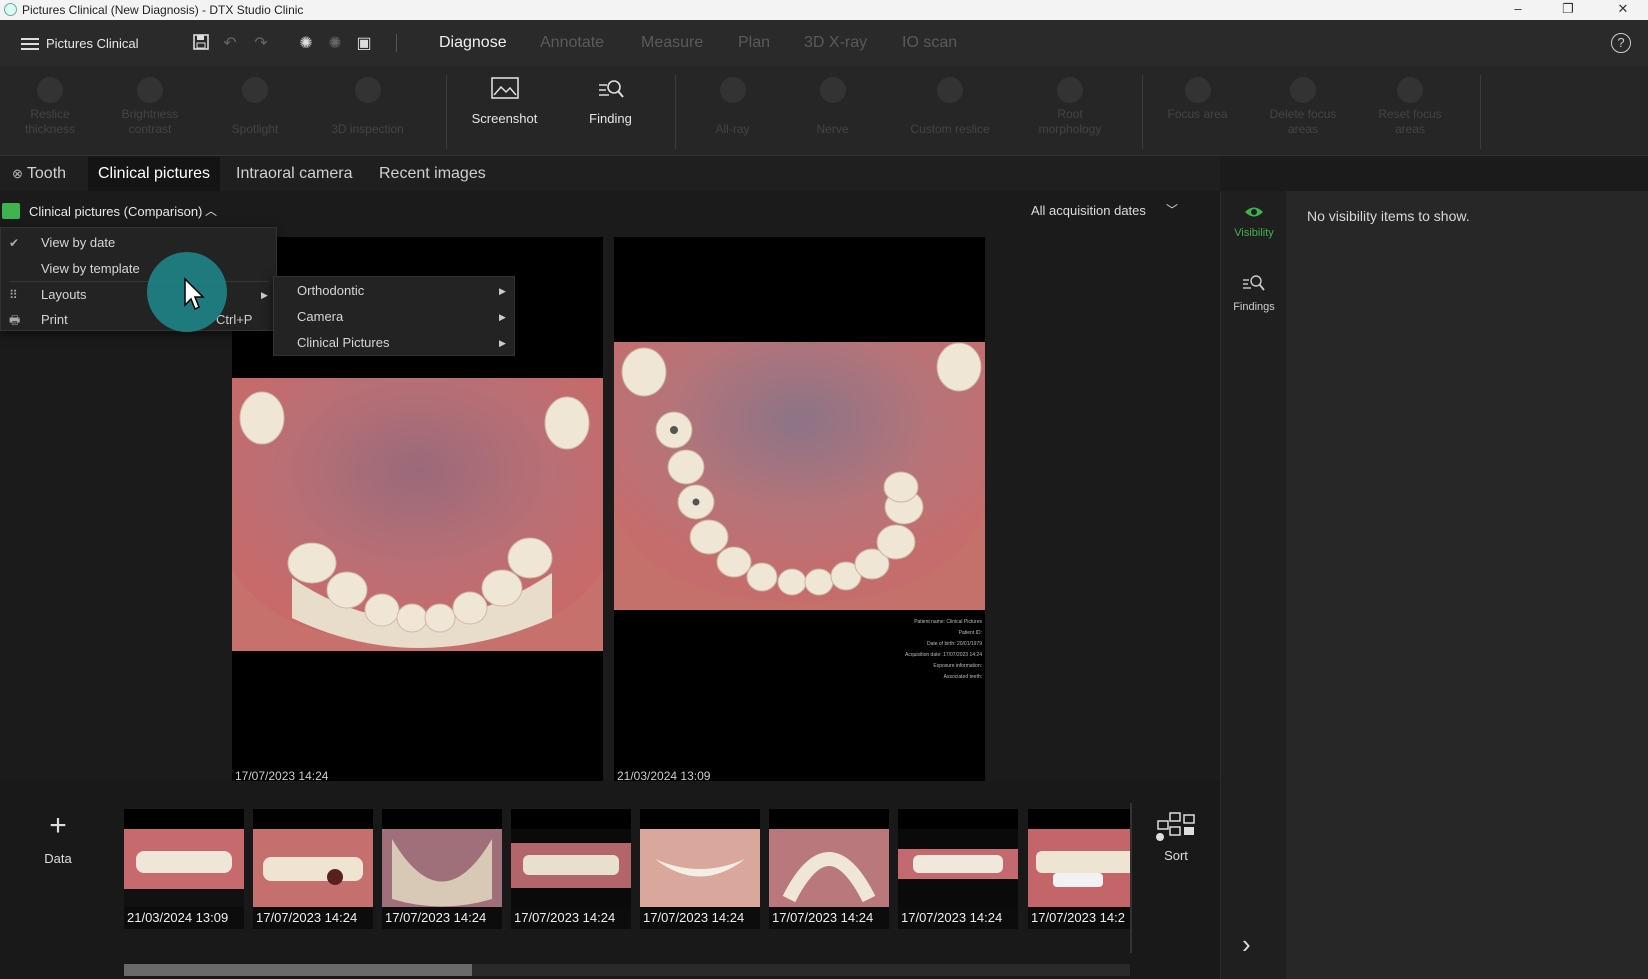  What do you see at coordinates (46, 173) in the screenshot?
I see `tab-label: Tooth` at bounding box center [46, 173].